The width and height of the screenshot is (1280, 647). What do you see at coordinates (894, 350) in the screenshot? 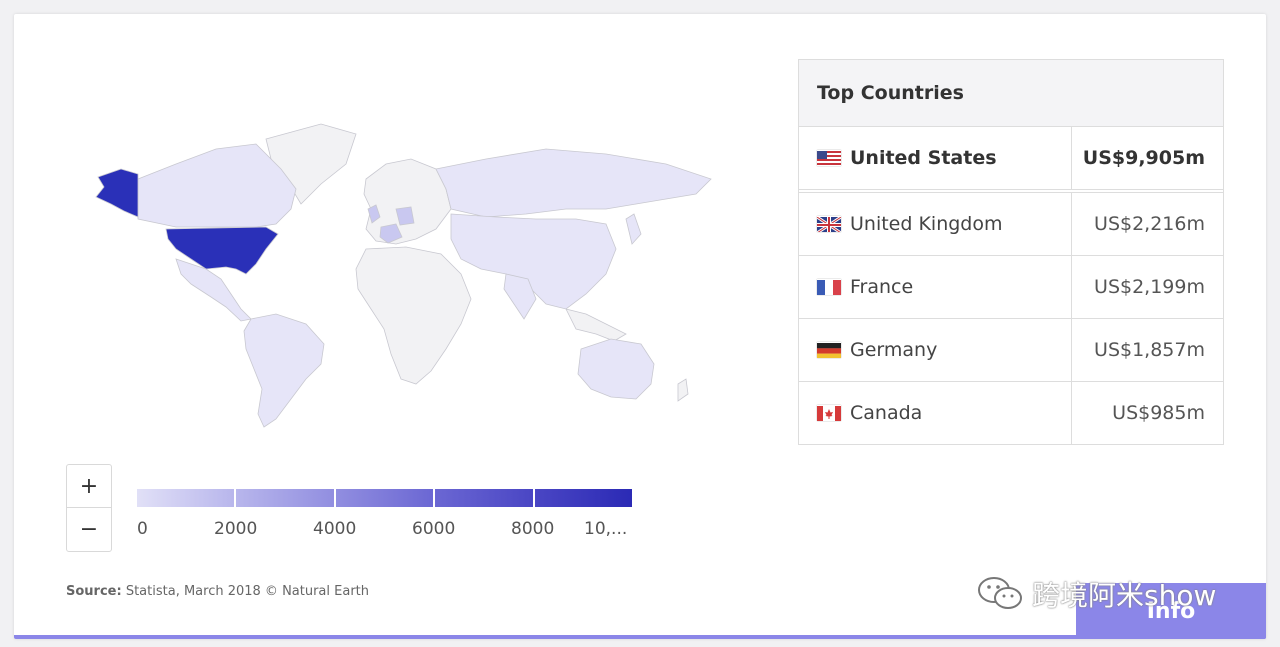
I see `country-name: Germany` at bounding box center [894, 350].